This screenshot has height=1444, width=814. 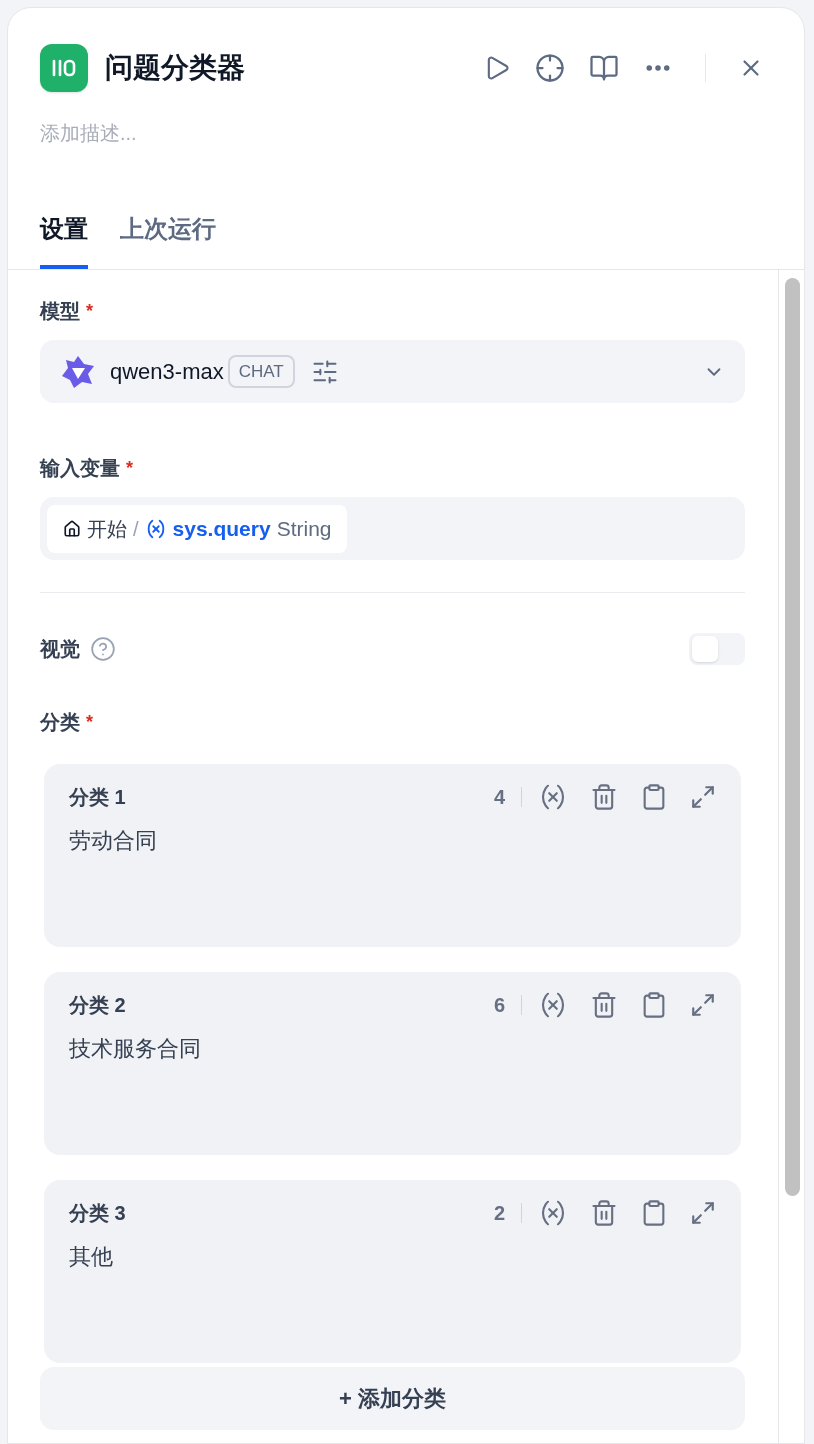 What do you see at coordinates (717, 649) in the screenshot?
I see `vision-toggle` at bounding box center [717, 649].